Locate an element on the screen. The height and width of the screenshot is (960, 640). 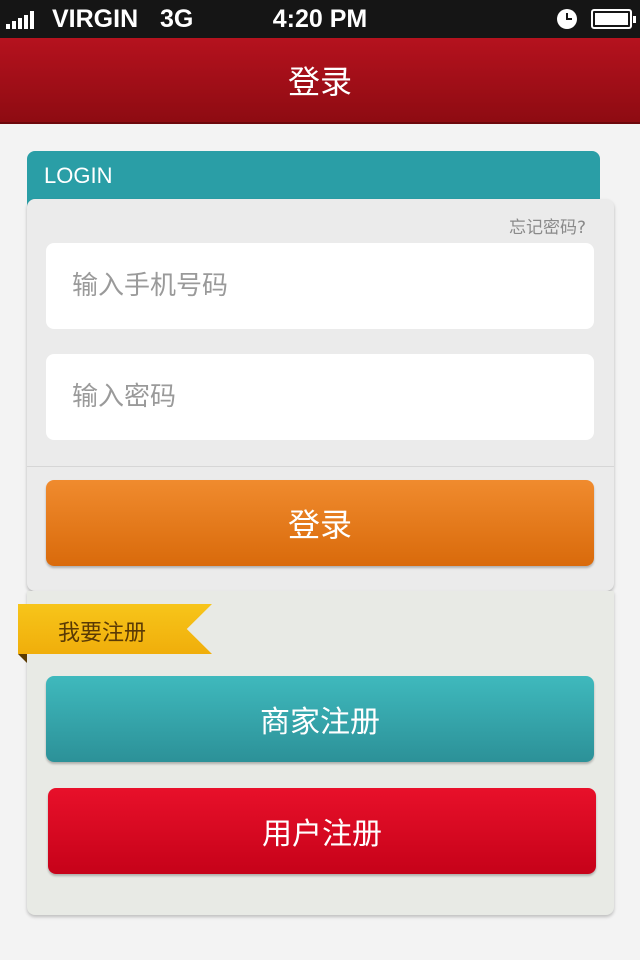
battery-icon is located at coordinates (613, 19).